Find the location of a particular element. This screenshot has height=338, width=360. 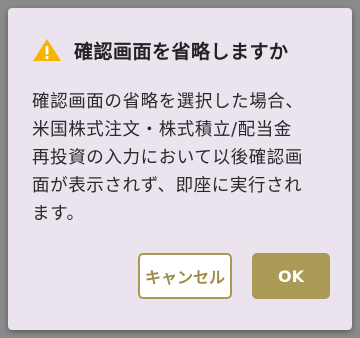

ok-button: OK is located at coordinates (291, 276).